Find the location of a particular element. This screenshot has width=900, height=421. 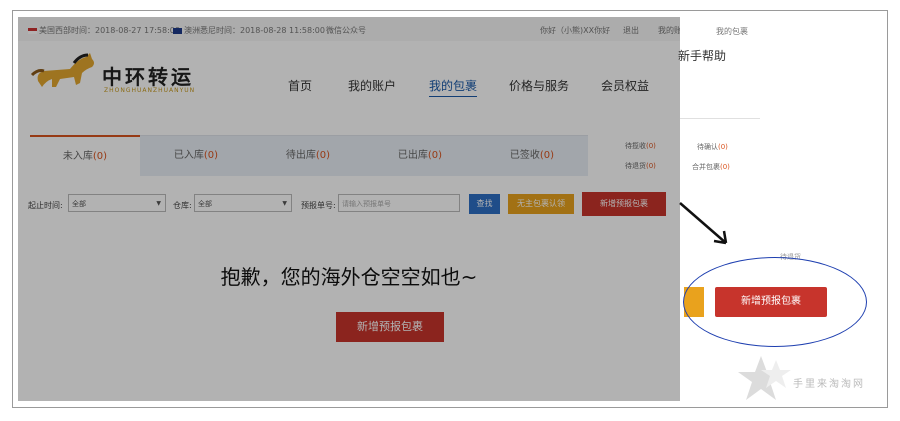

arrow-icon is located at coordinates (703, 223).